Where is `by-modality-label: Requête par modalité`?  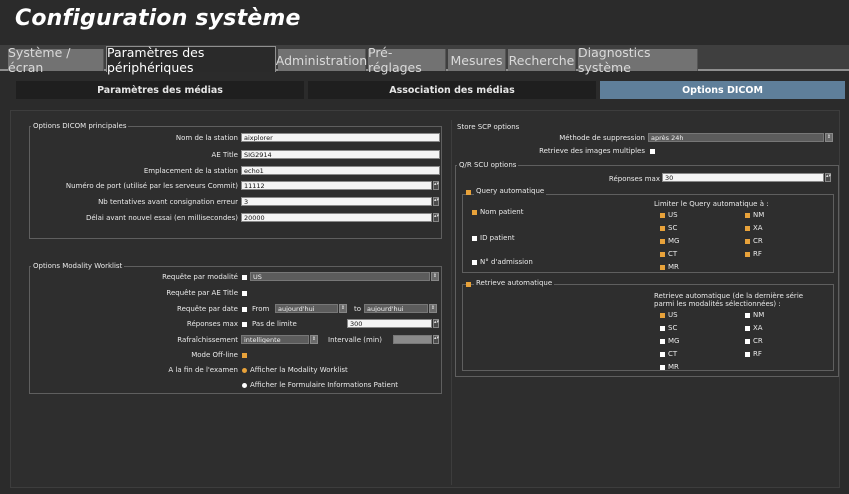
by-modality-label: Requête par modalité is located at coordinates (200, 277).